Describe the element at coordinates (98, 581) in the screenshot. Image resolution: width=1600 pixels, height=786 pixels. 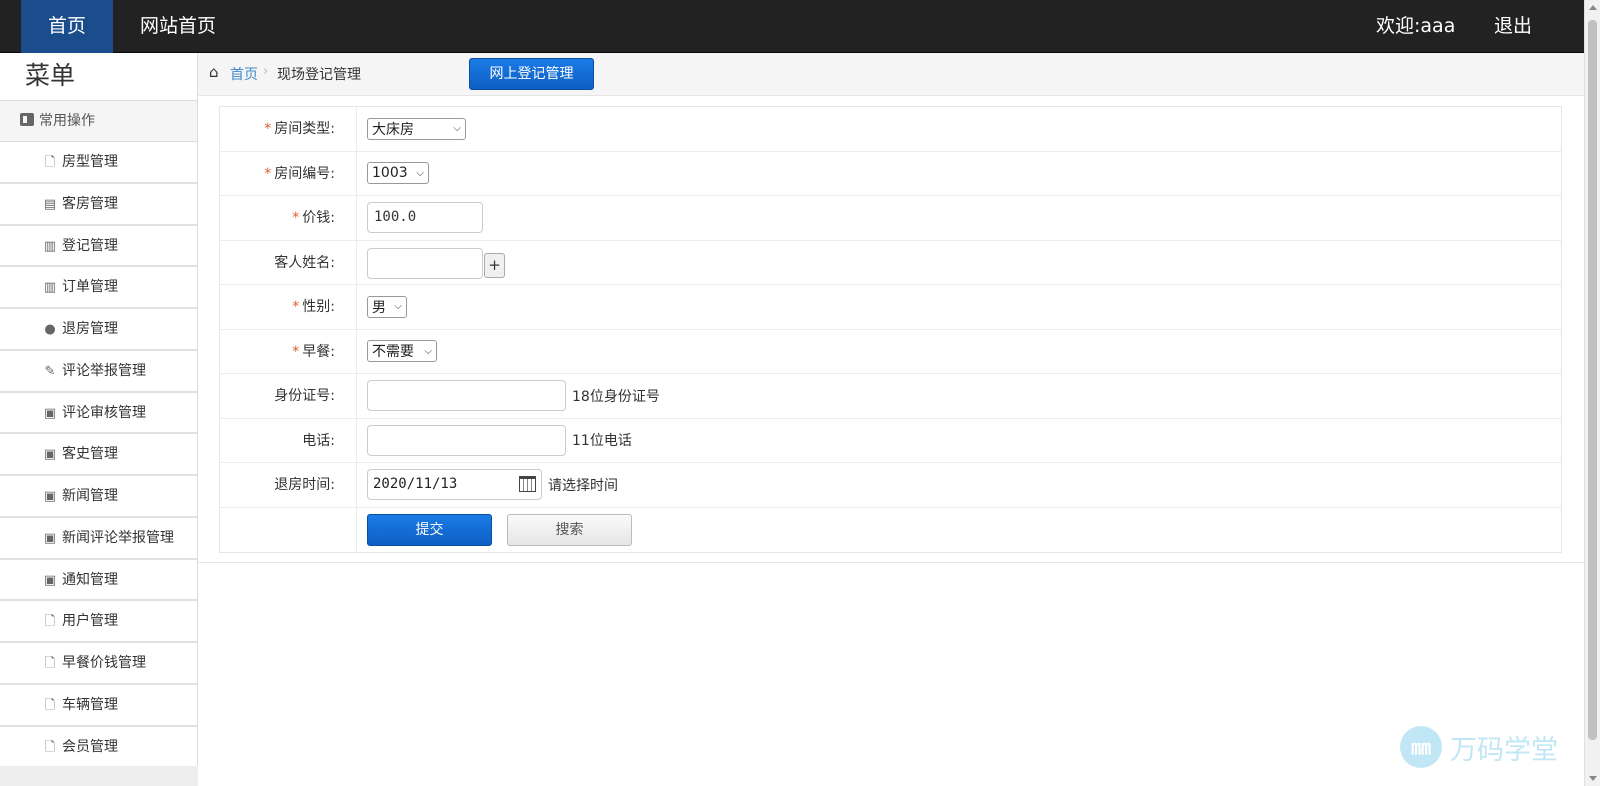
I see `sidebar-item-notices: ▣ 通知管理` at that location.